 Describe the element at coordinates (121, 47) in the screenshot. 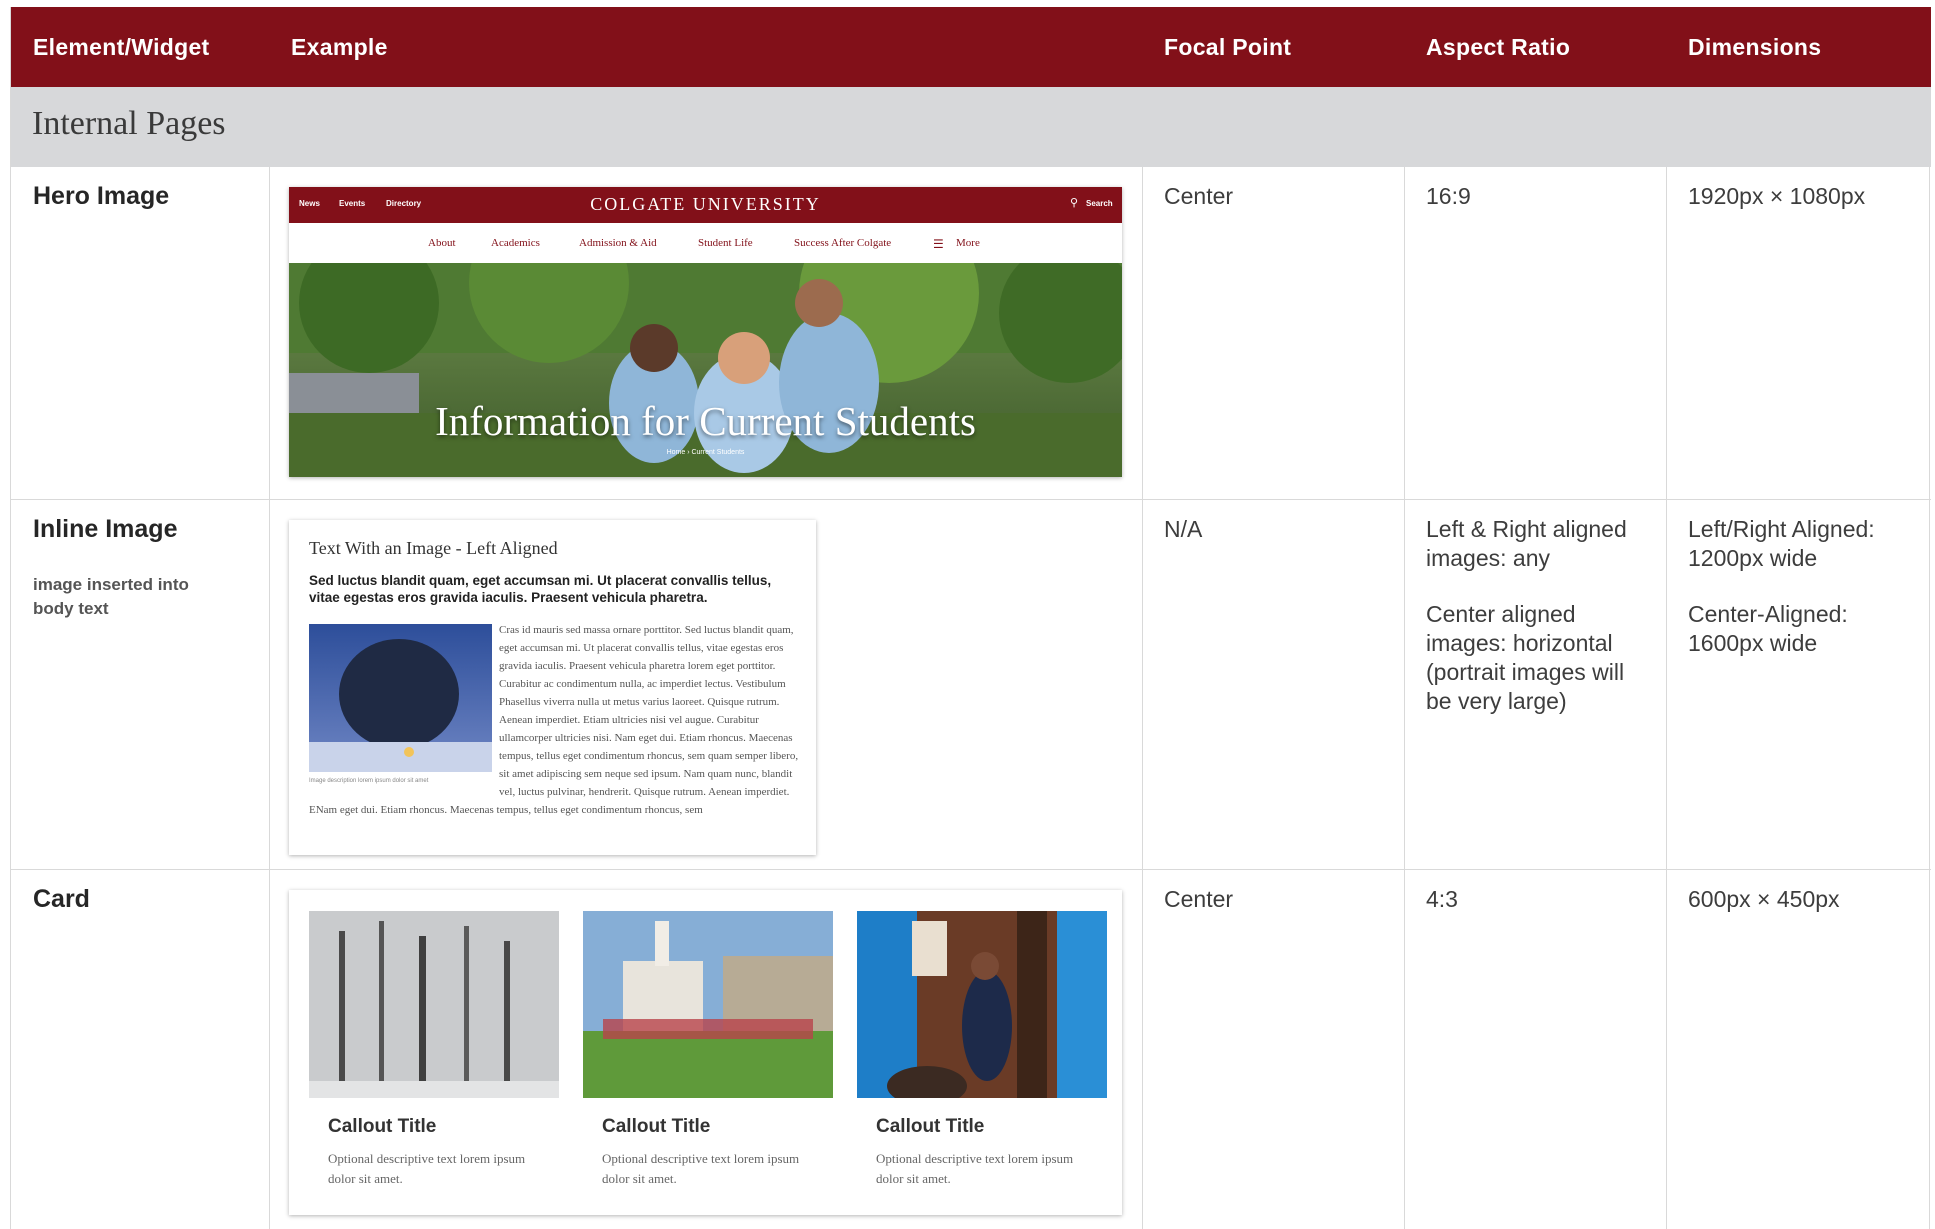

I see `col-header-element: Element/Widget` at that location.